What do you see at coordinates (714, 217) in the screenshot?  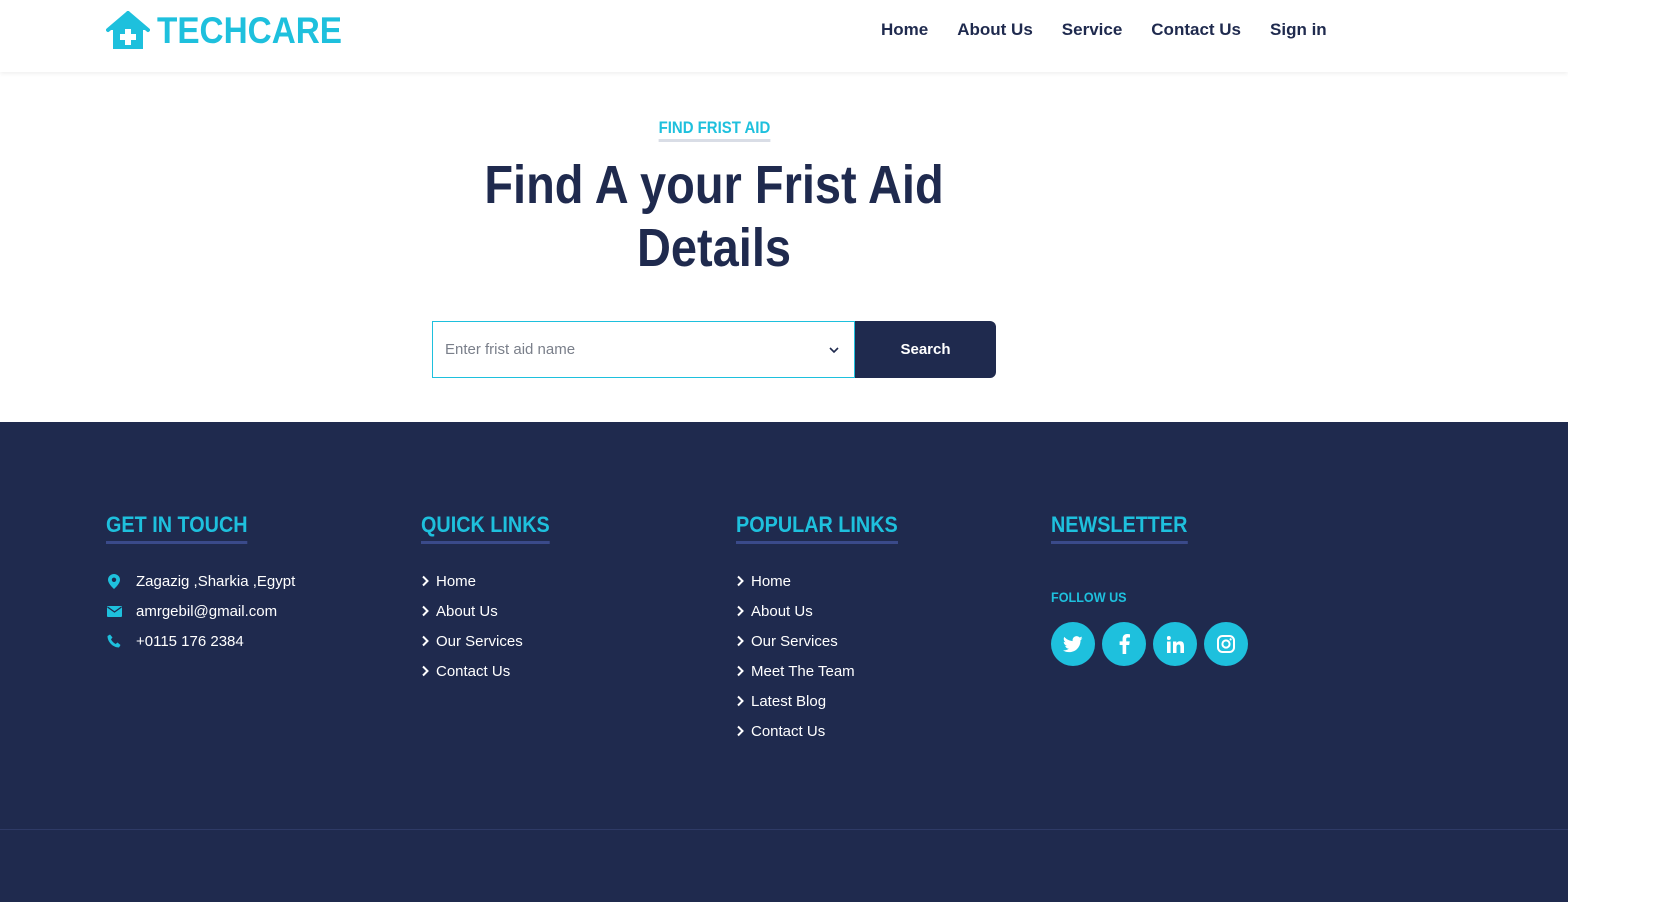 I see `hero-title: Find A your Frist Aid Details` at bounding box center [714, 217].